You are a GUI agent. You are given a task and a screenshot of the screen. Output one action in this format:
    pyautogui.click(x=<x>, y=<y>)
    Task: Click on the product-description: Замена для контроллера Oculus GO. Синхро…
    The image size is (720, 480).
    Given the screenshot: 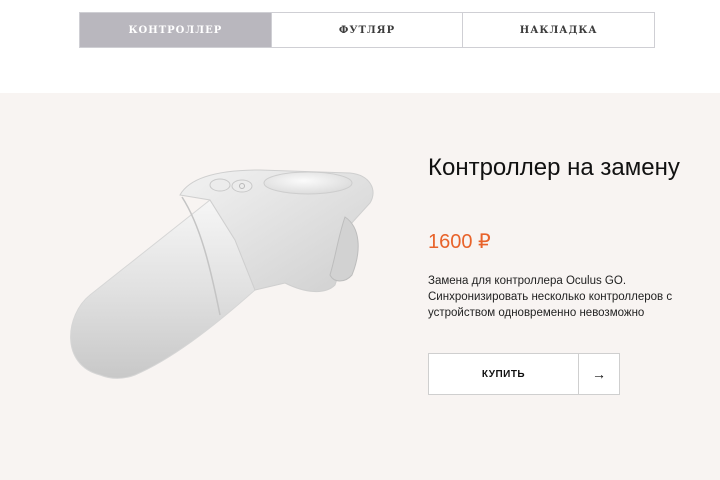 What is the action you would take?
    pyautogui.click(x=550, y=297)
    